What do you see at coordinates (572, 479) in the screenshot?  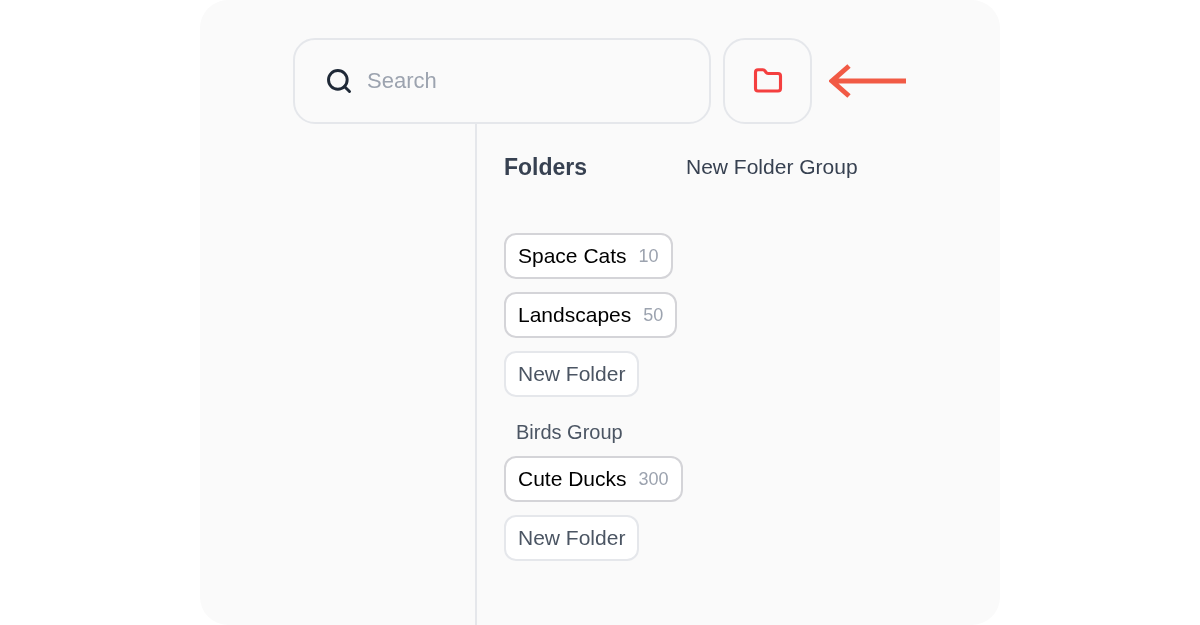 I see `folder-name: Cute Ducks` at bounding box center [572, 479].